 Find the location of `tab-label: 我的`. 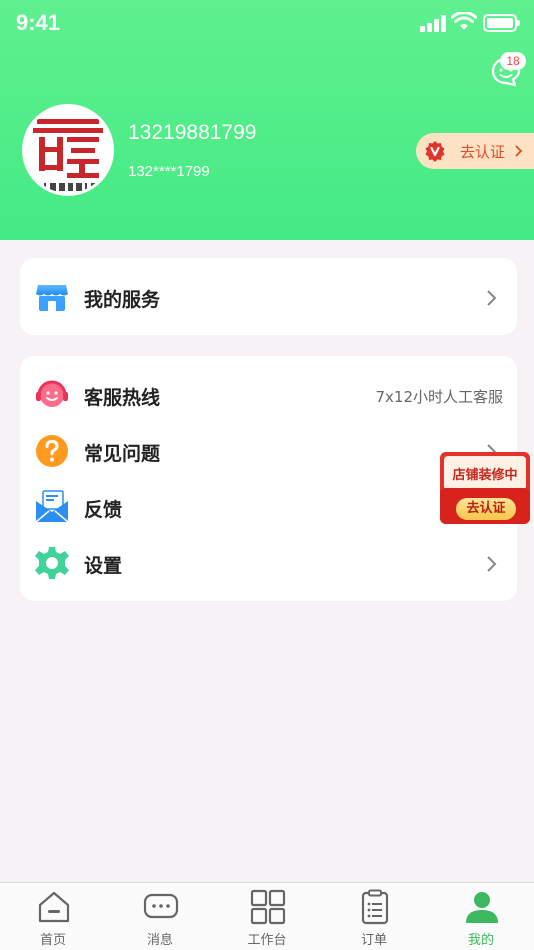

tab-label: 我的 is located at coordinates (480, 940).